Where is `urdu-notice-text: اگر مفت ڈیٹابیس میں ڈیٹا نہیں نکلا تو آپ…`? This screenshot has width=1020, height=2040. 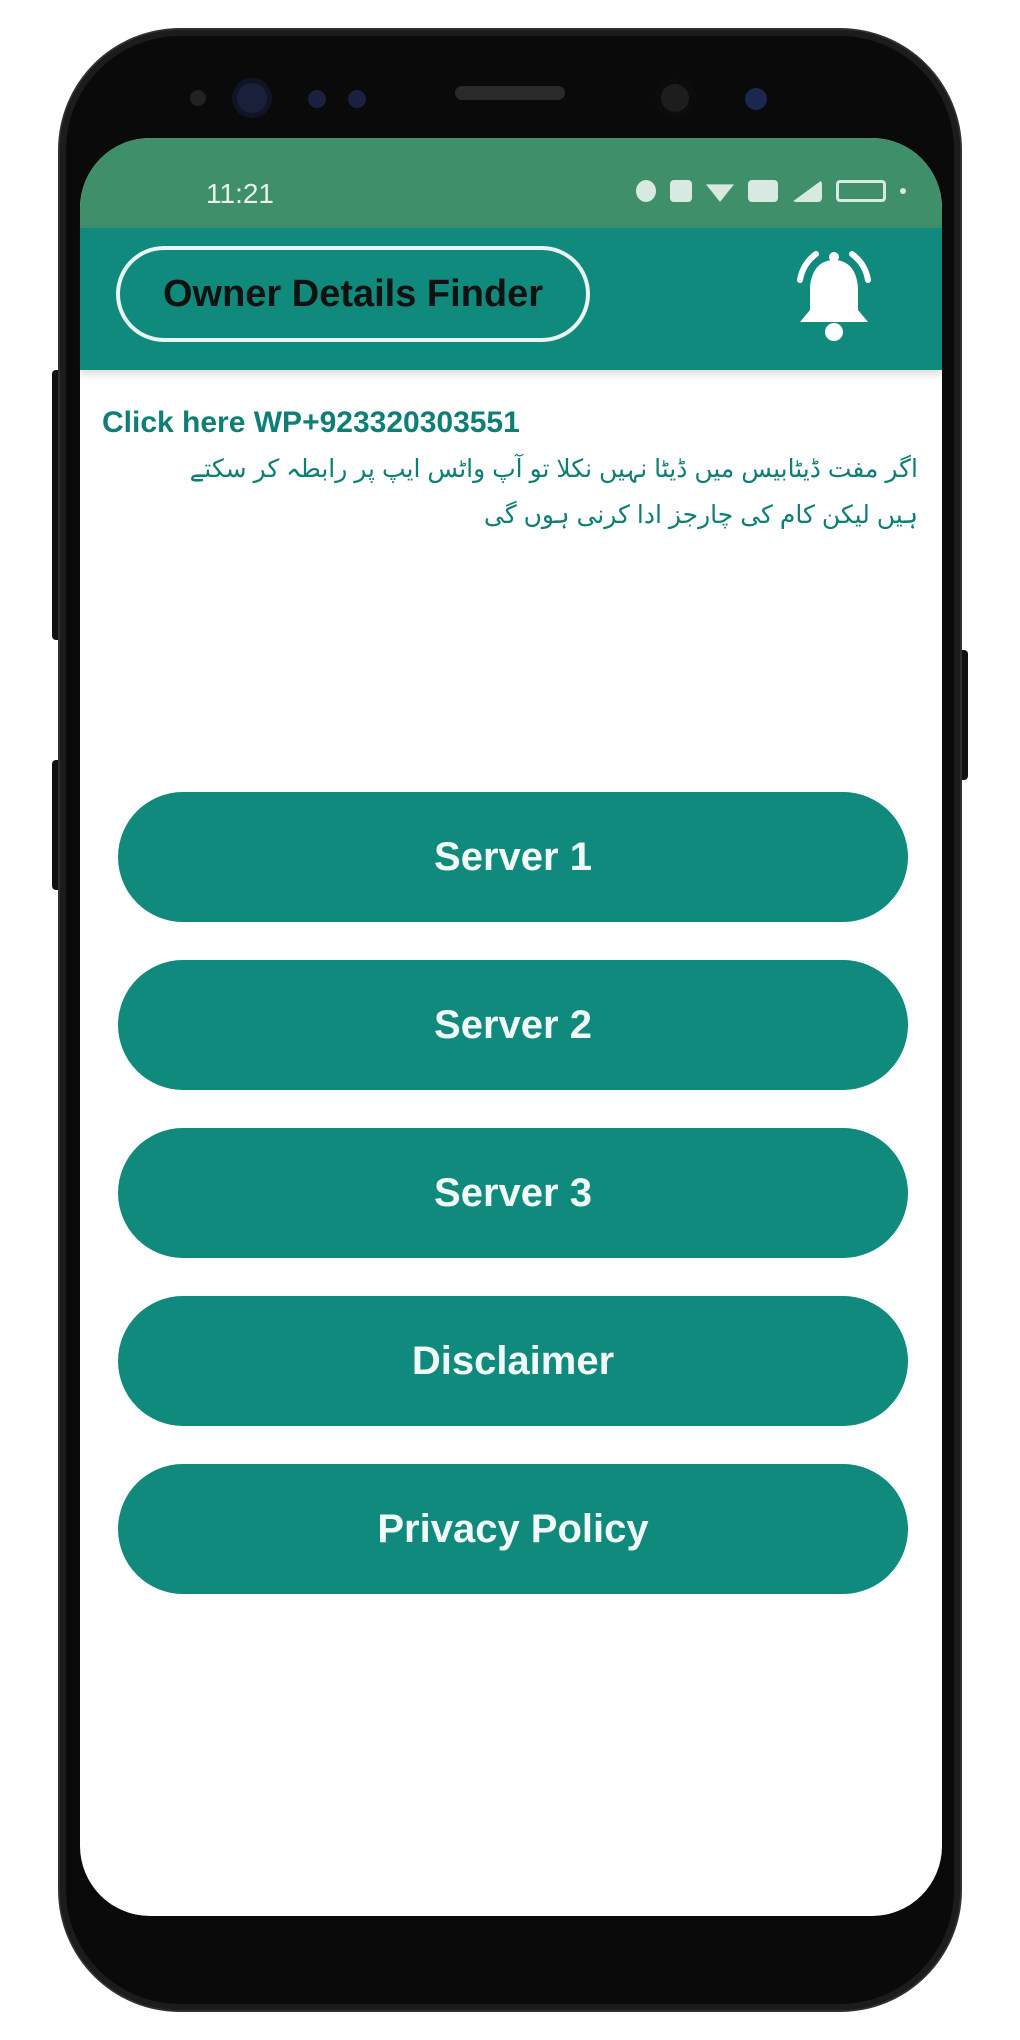
urdu-notice-text: اگر مفت ڈیٹابیس میں ڈیٹا نہیں نکلا تو آپ… is located at coordinates (553, 492).